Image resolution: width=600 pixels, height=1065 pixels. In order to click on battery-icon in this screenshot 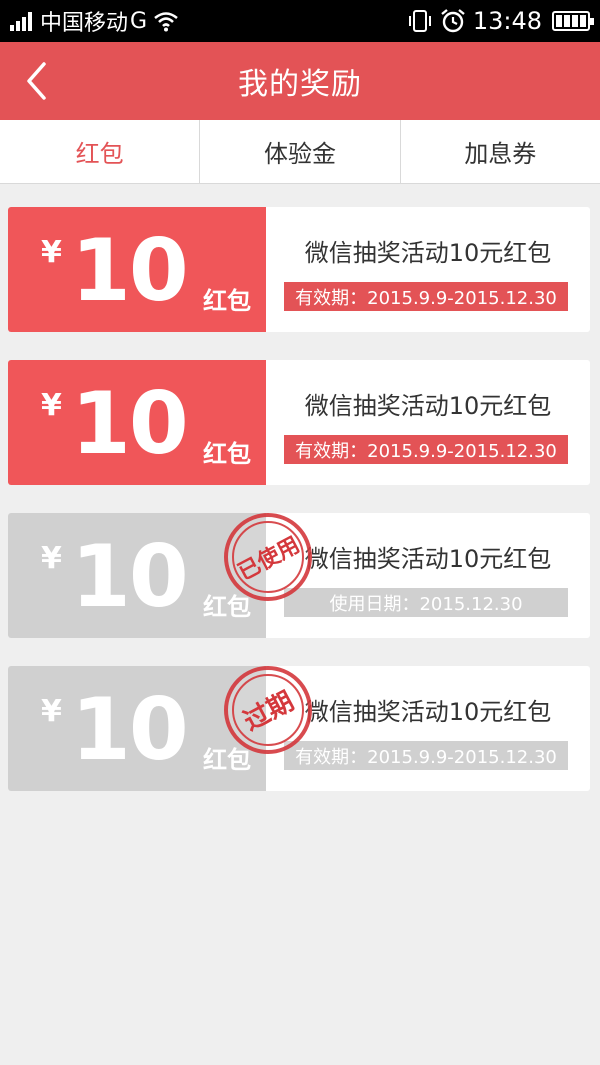, I will do `click(573, 21)`.